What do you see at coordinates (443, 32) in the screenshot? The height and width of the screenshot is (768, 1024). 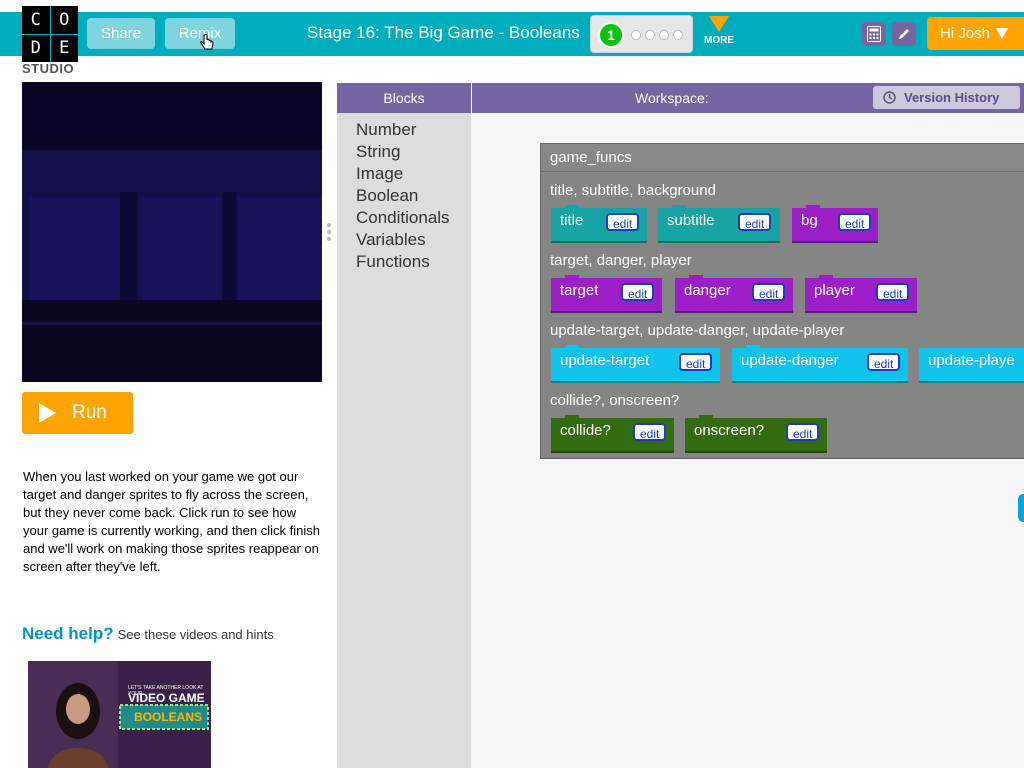 I see `stage-title: Stage 16: The Big Game - Booleans` at bounding box center [443, 32].